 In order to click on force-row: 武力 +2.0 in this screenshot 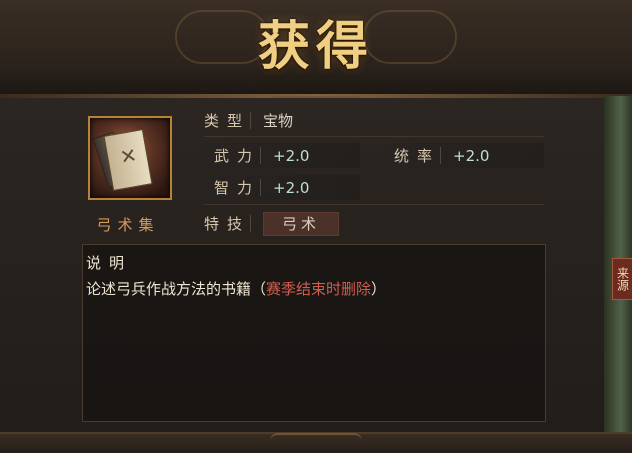, I will do `click(282, 155)`.